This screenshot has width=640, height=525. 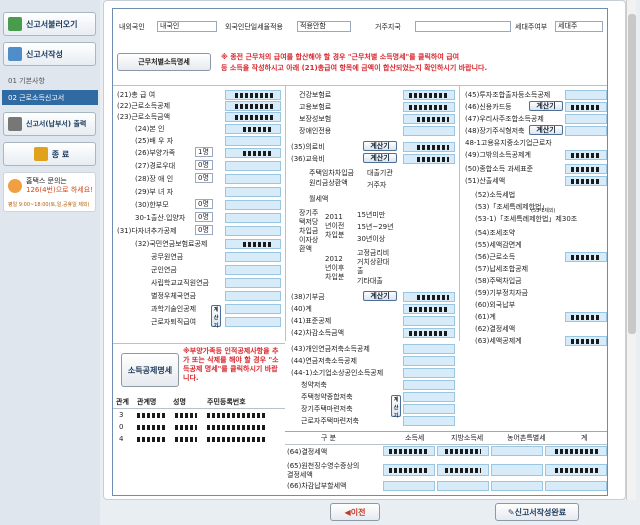 What do you see at coordinates (15, 186) in the screenshot?
I see `headset-icon` at bounding box center [15, 186].